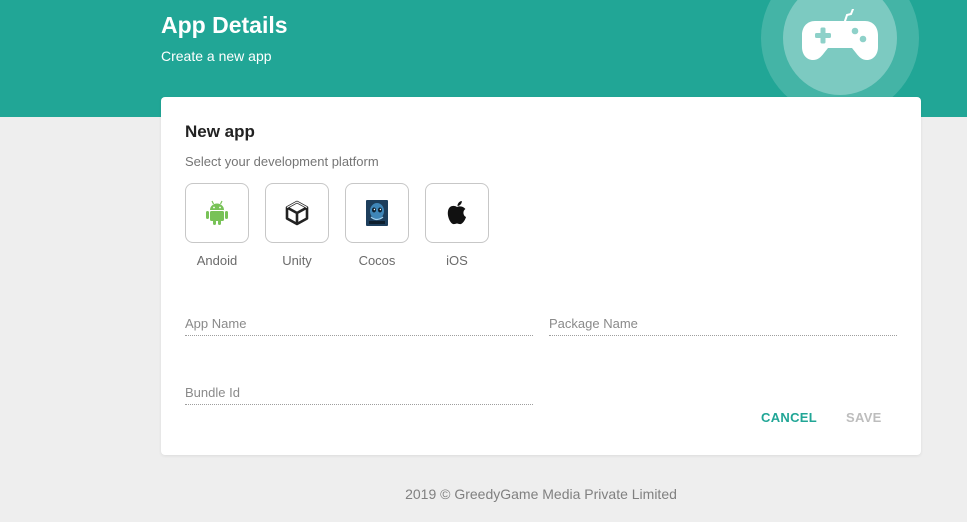  Describe the element at coordinates (840, 34) in the screenshot. I see `gamepad-icon` at that location.